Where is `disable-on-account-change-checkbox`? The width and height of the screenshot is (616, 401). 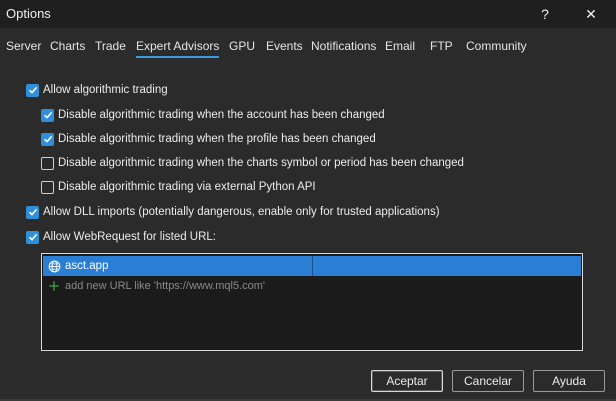
disable-on-account-change-checkbox is located at coordinates (47, 115).